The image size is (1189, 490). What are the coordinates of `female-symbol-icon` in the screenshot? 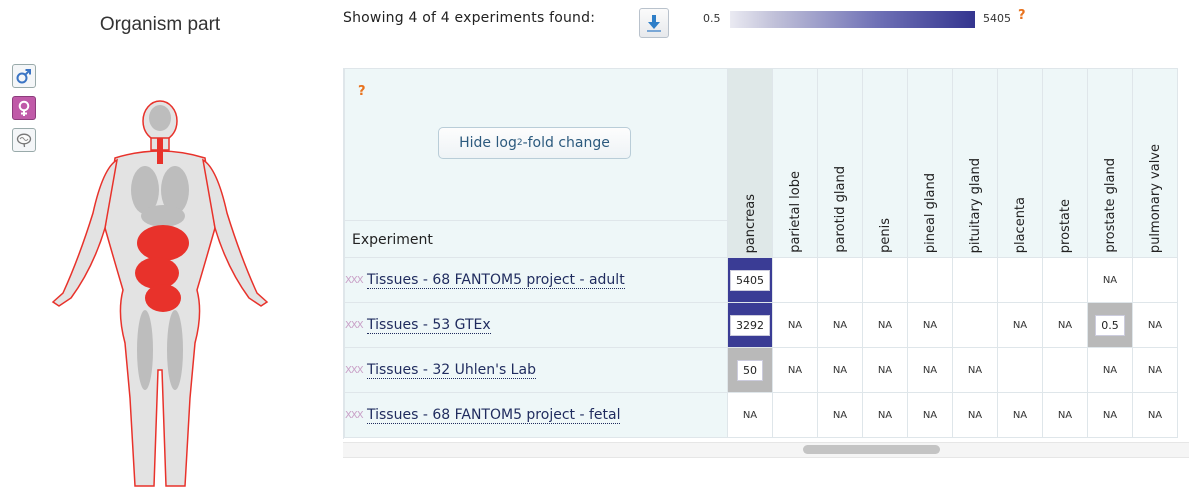 It's located at (24, 108).